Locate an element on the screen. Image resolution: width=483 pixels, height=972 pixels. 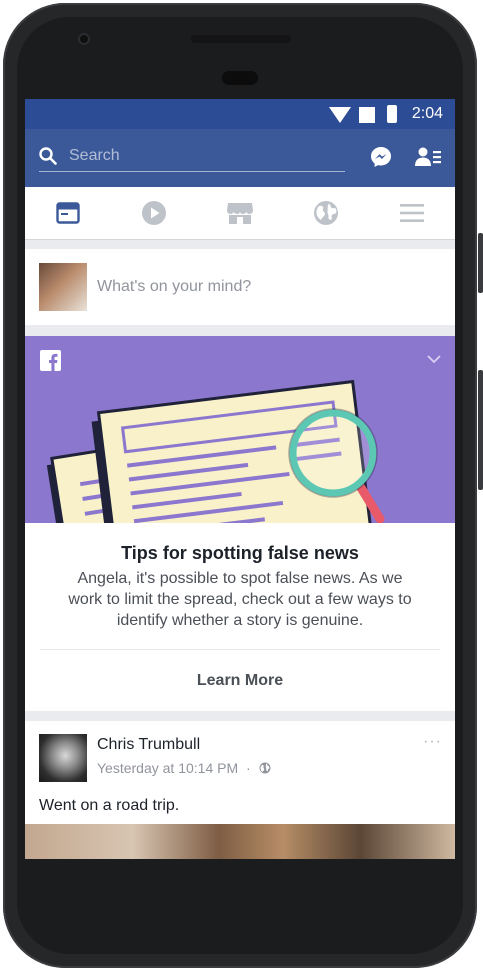
menu-icon is located at coordinates (412, 213).